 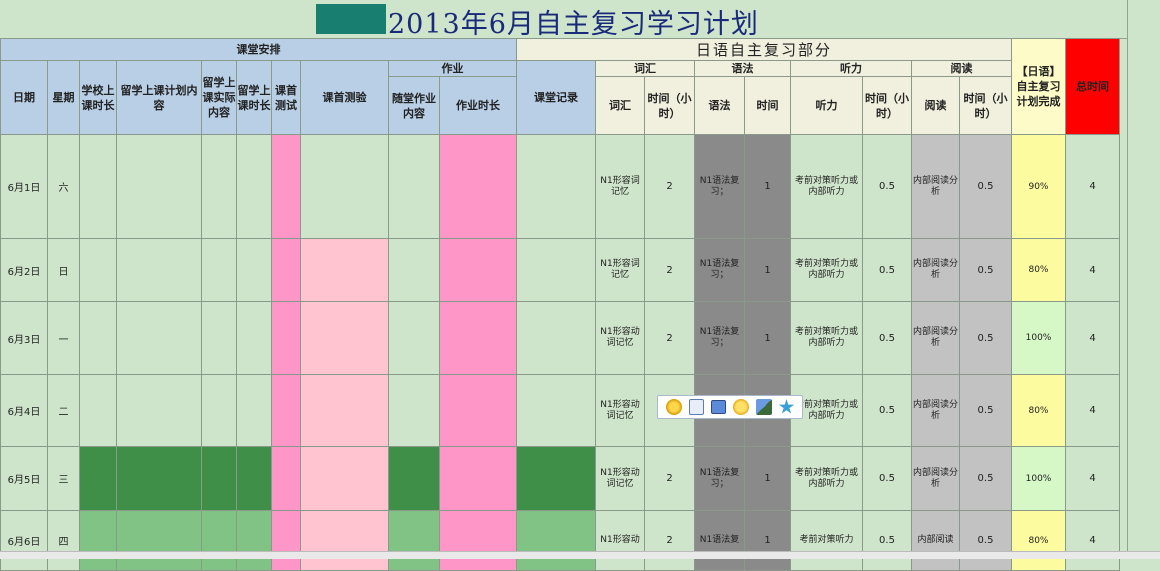 I want to click on vocab-cell: N1形容动, so click(x=620, y=540).